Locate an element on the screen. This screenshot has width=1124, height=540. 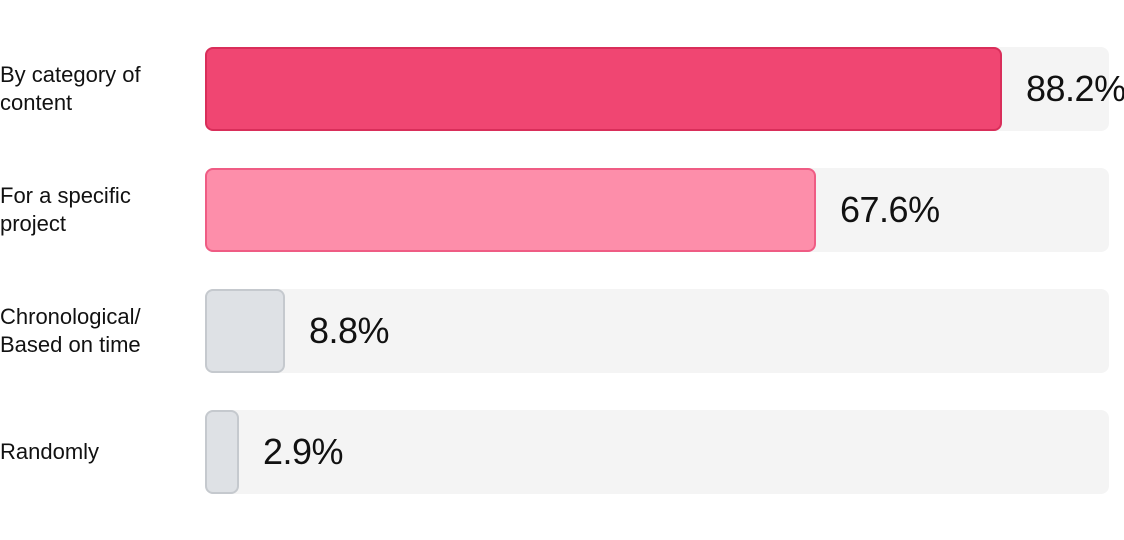
category-label: Randomly is located at coordinates (50, 451).